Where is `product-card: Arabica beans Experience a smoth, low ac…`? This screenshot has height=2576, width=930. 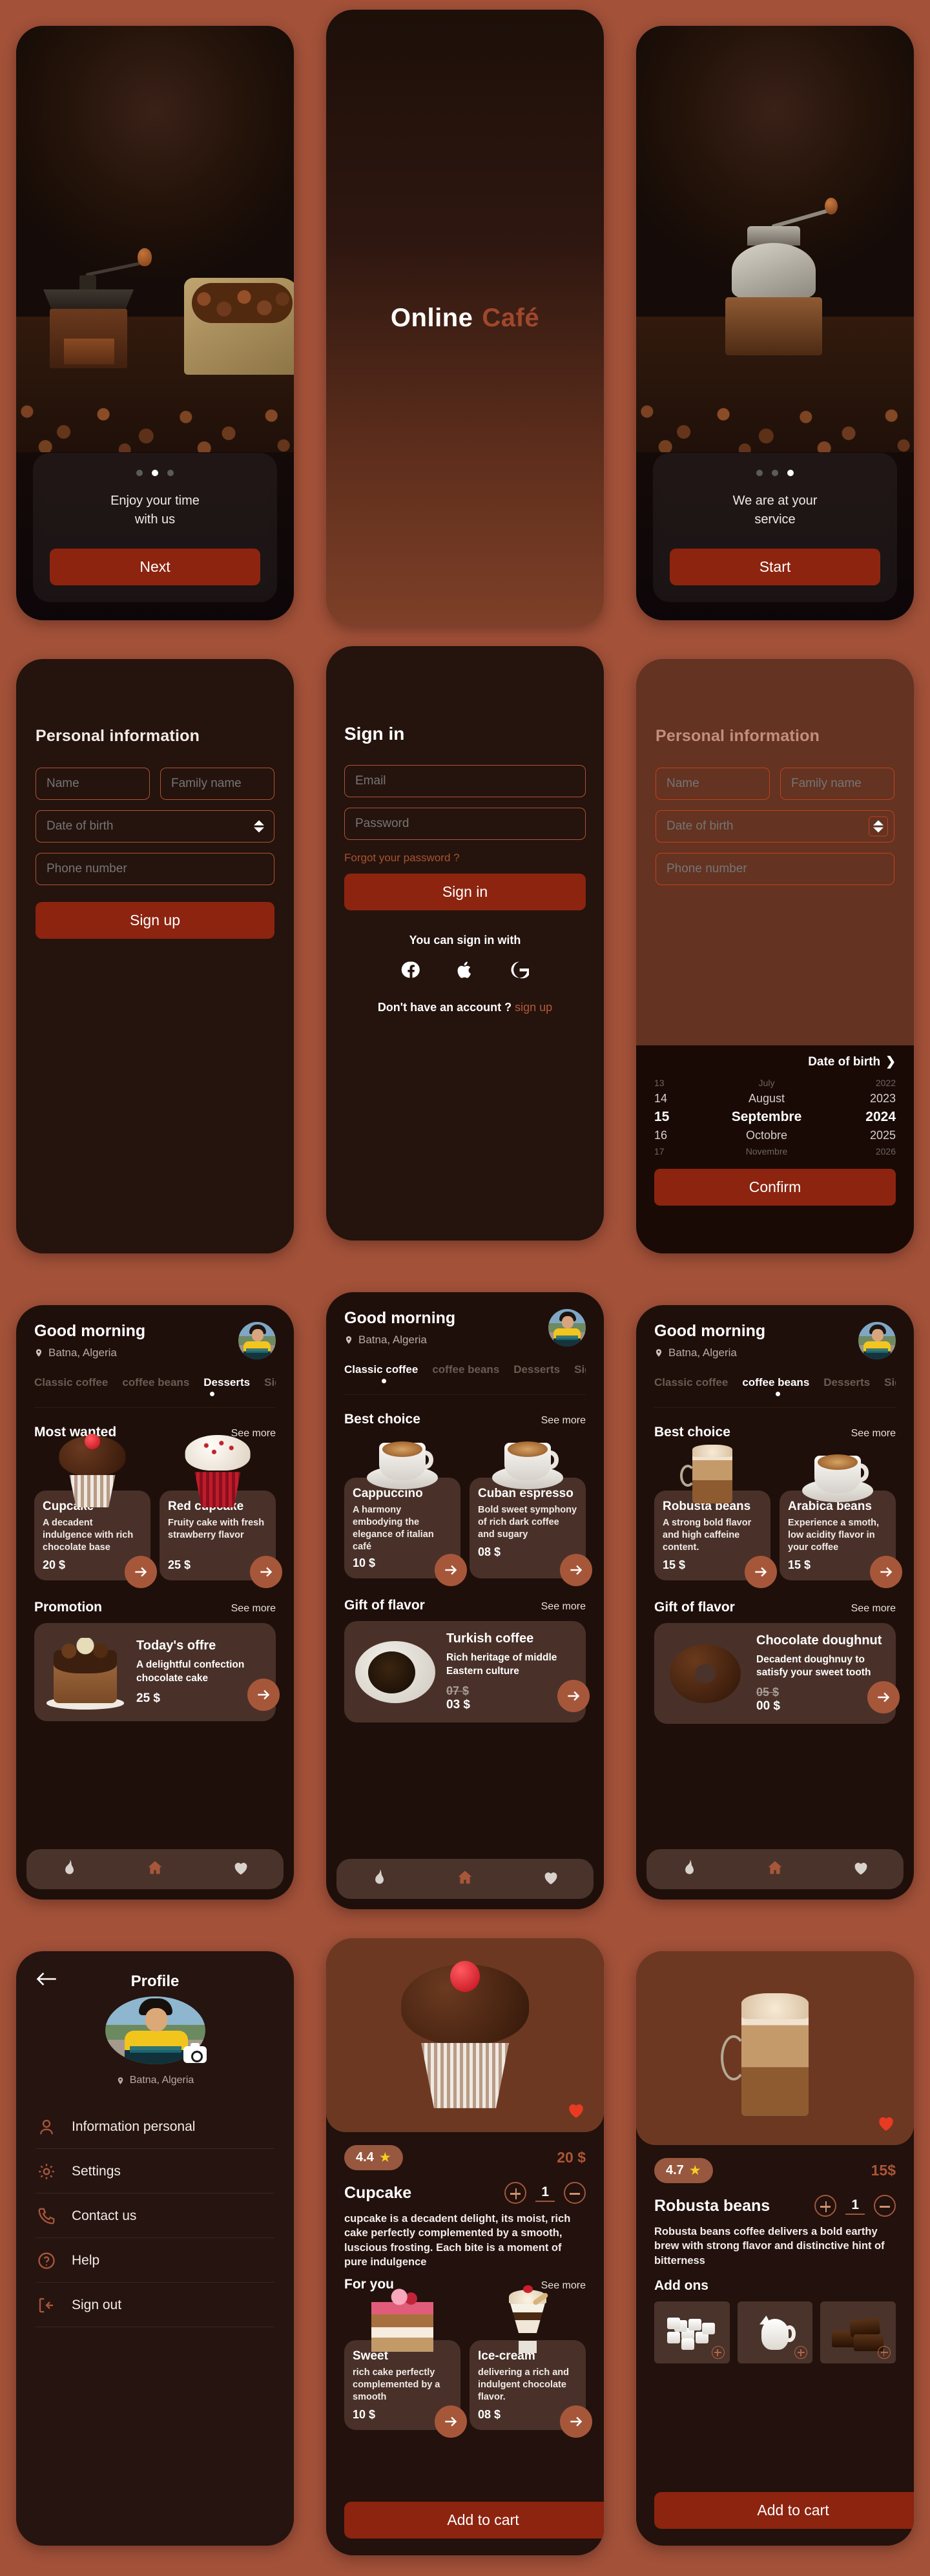
product-card: Arabica beans Experience a smoth, low ac… is located at coordinates (841, 1521).